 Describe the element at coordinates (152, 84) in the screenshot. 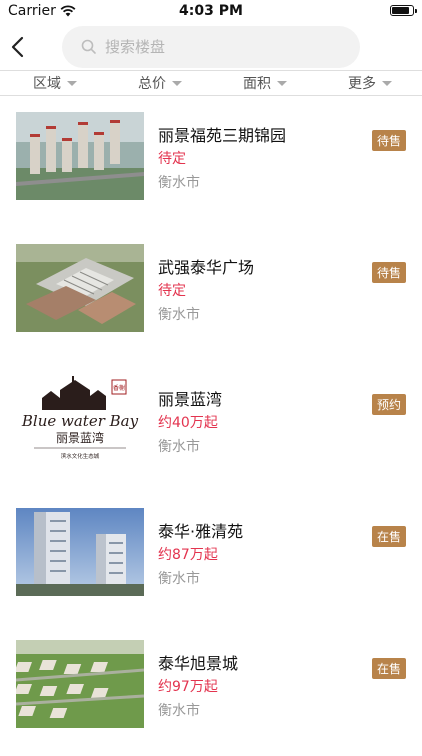

I see `filter-label: 总价` at that location.